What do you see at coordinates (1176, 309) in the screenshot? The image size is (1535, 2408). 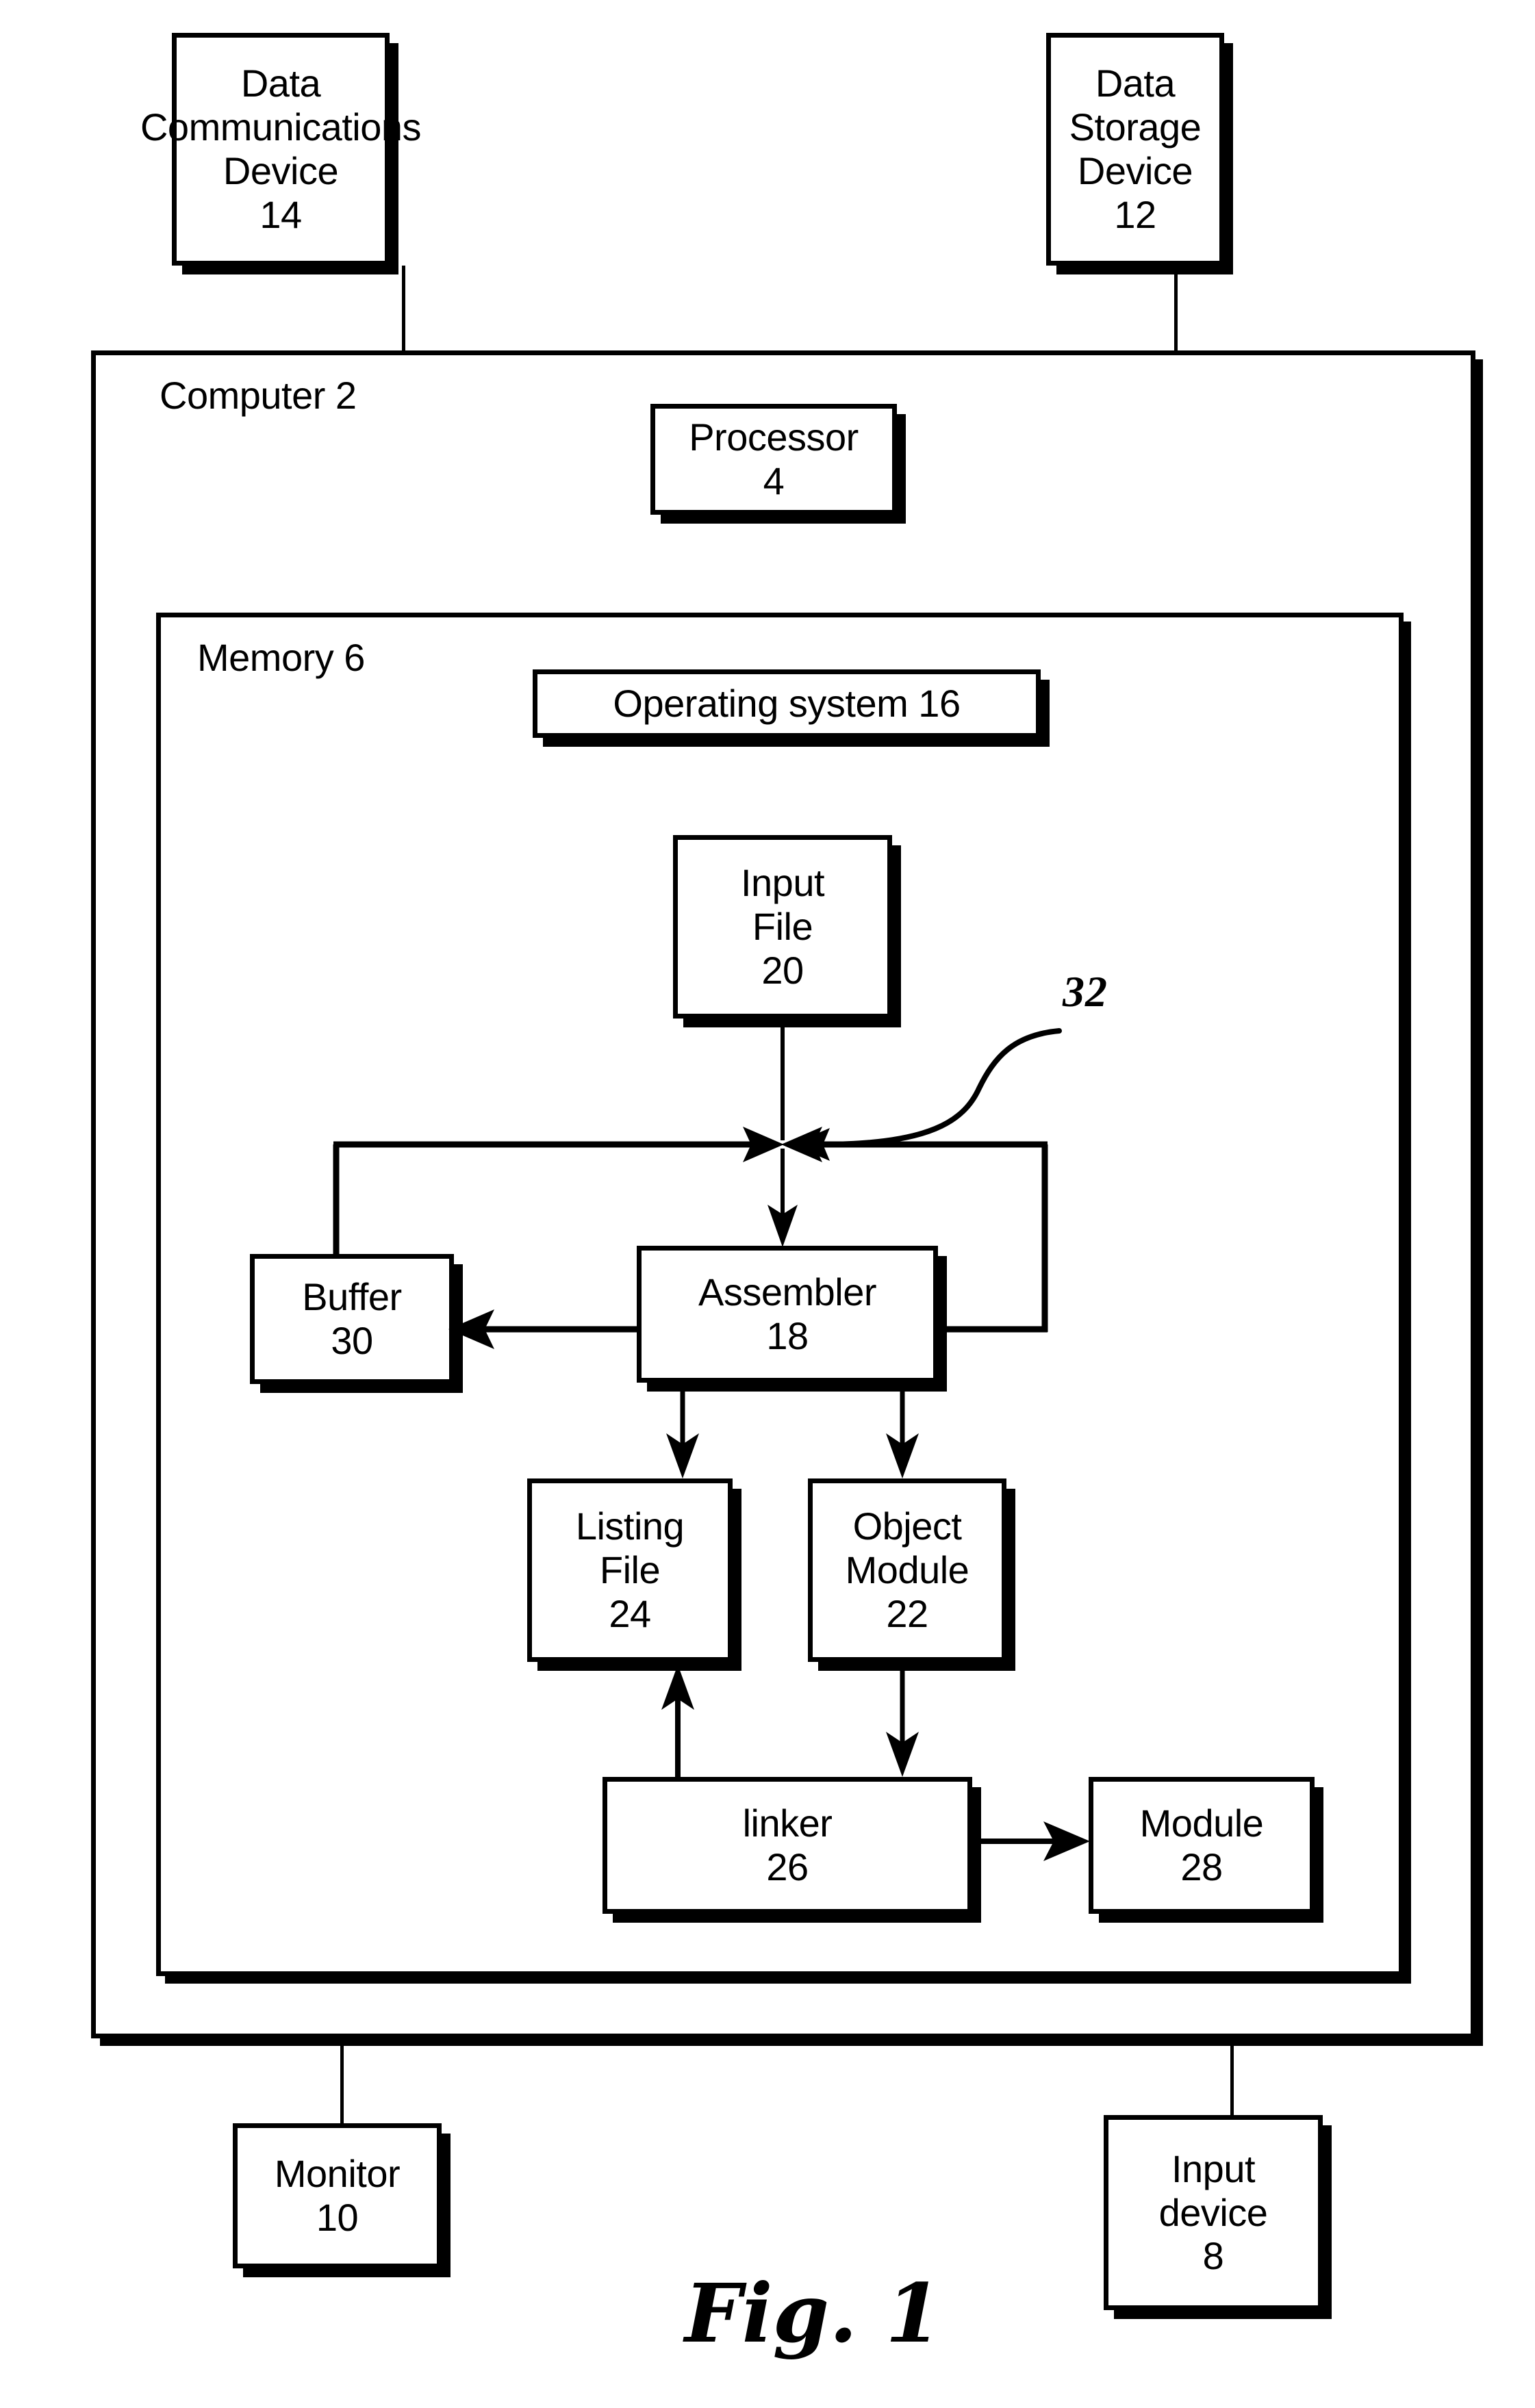 I see `connector-datastorage-to-computer` at bounding box center [1176, 309].